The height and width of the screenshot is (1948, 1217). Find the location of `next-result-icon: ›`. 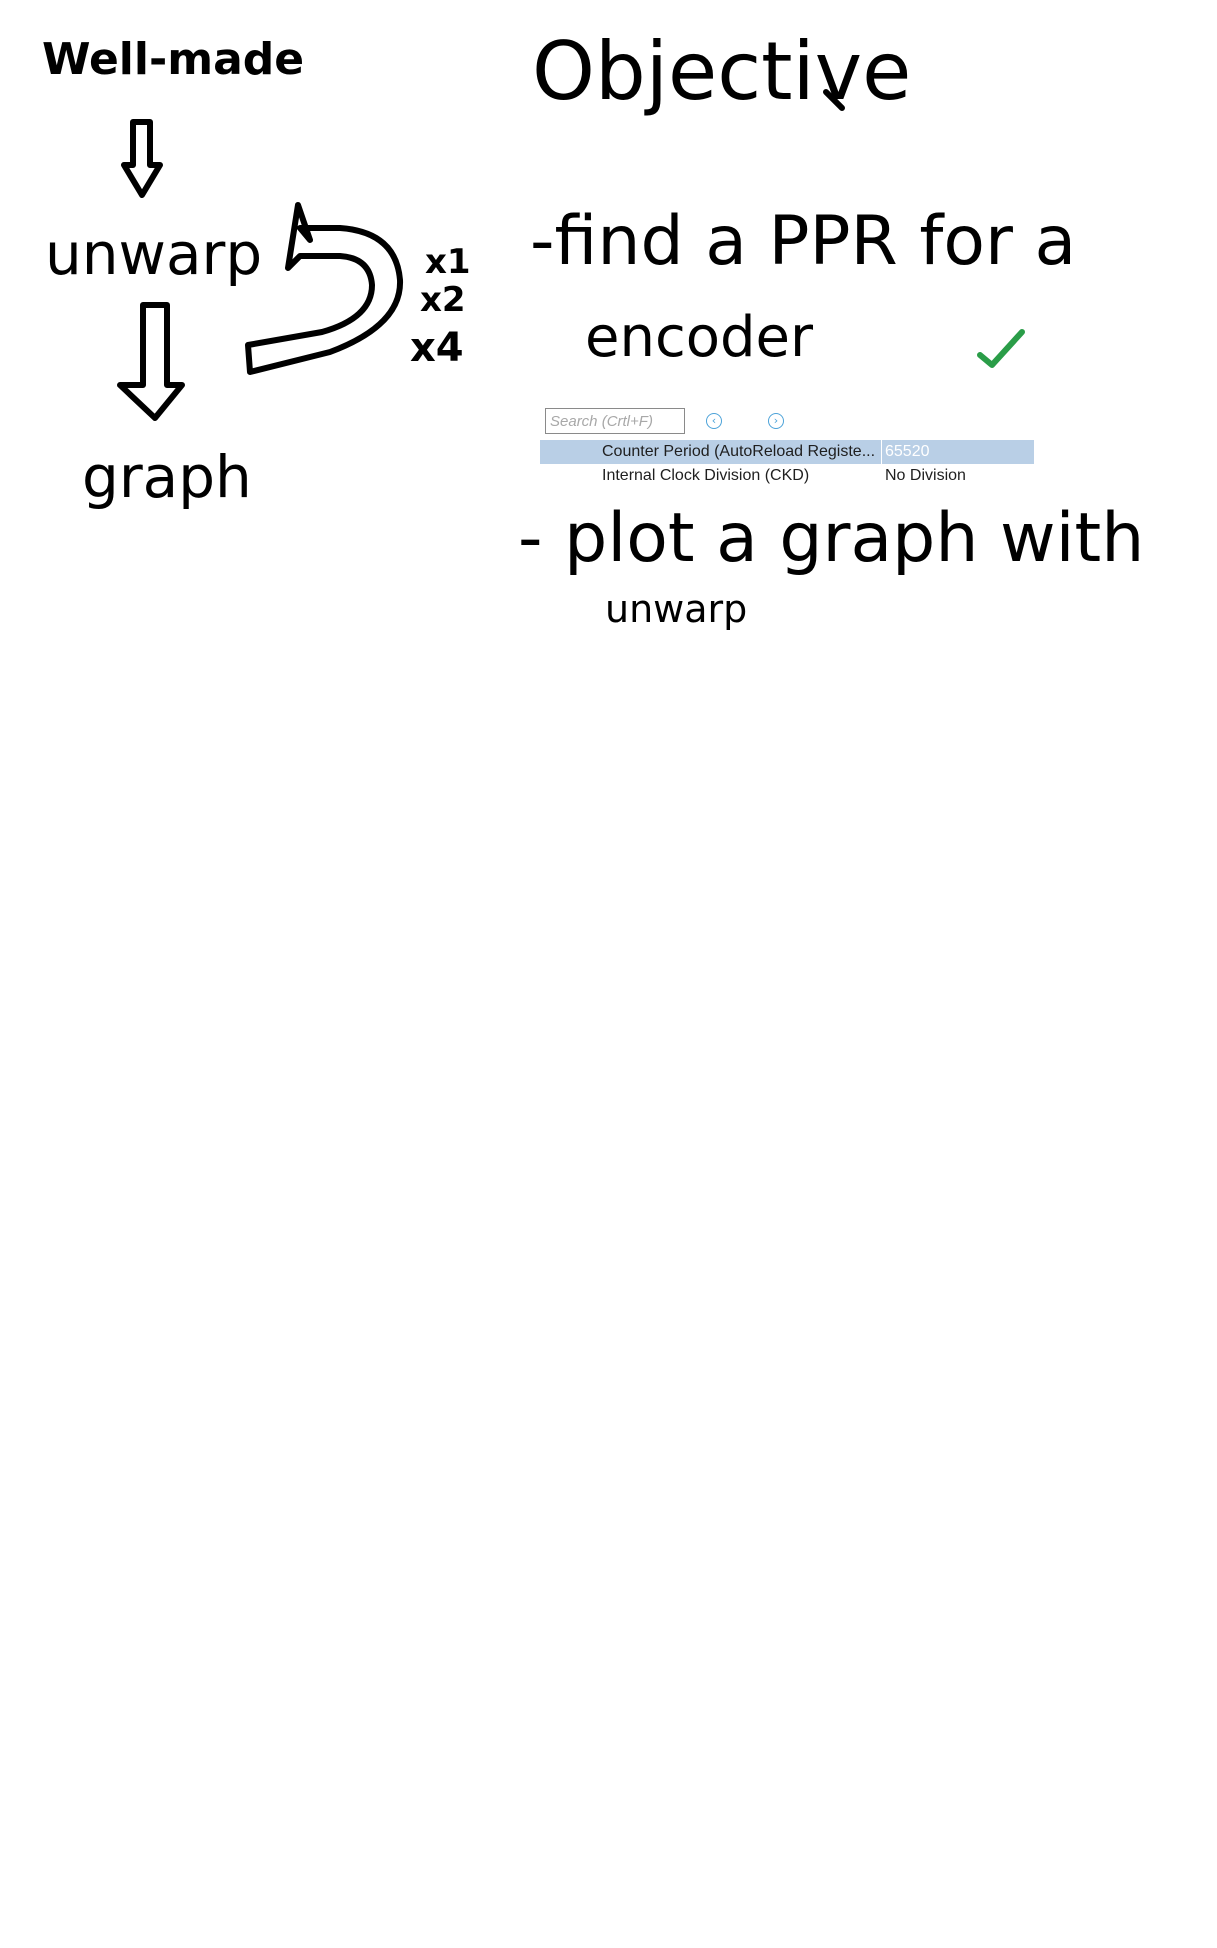

next-result-icon: › is located at coordinates (776, 421).